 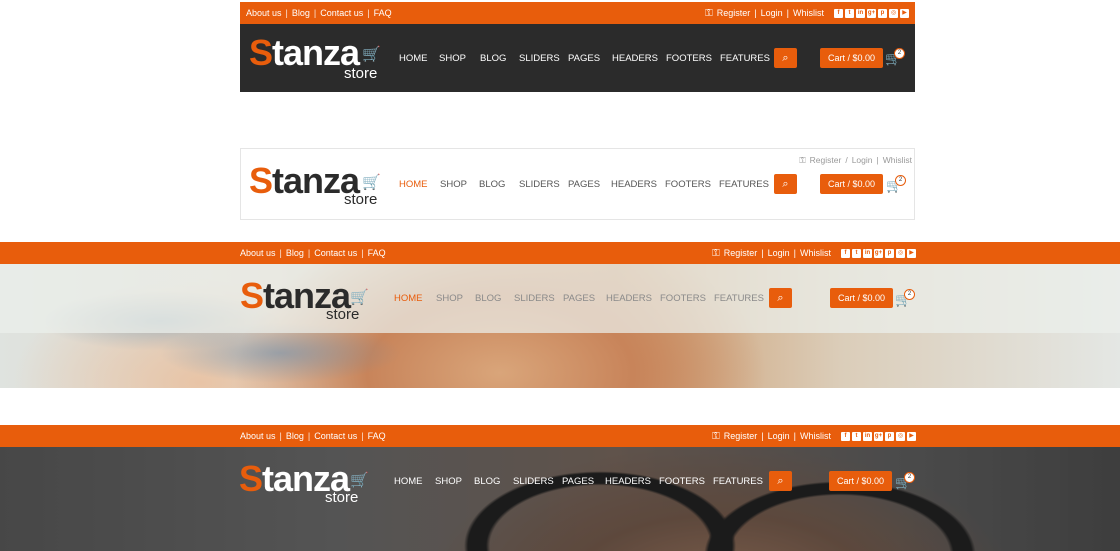 I want to click on account-links: ⚿ Register / Login | Whislist, so click(x=855, y=160).